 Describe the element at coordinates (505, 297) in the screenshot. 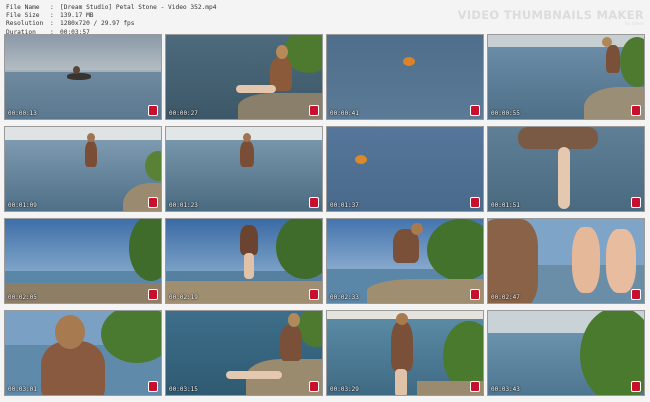

I see `timestamp: 00:02:47` at that location.